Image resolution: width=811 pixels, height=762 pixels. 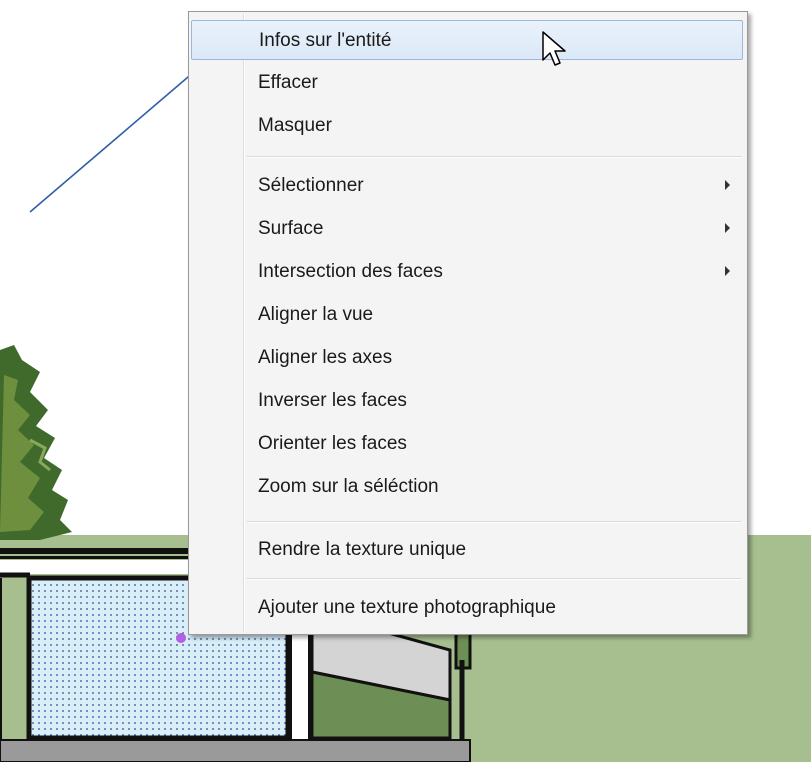 What do you see at coordinates (554, 48) in the screenshot?
I see `mouse-pointer-icon` at bounding box center [554, 48].